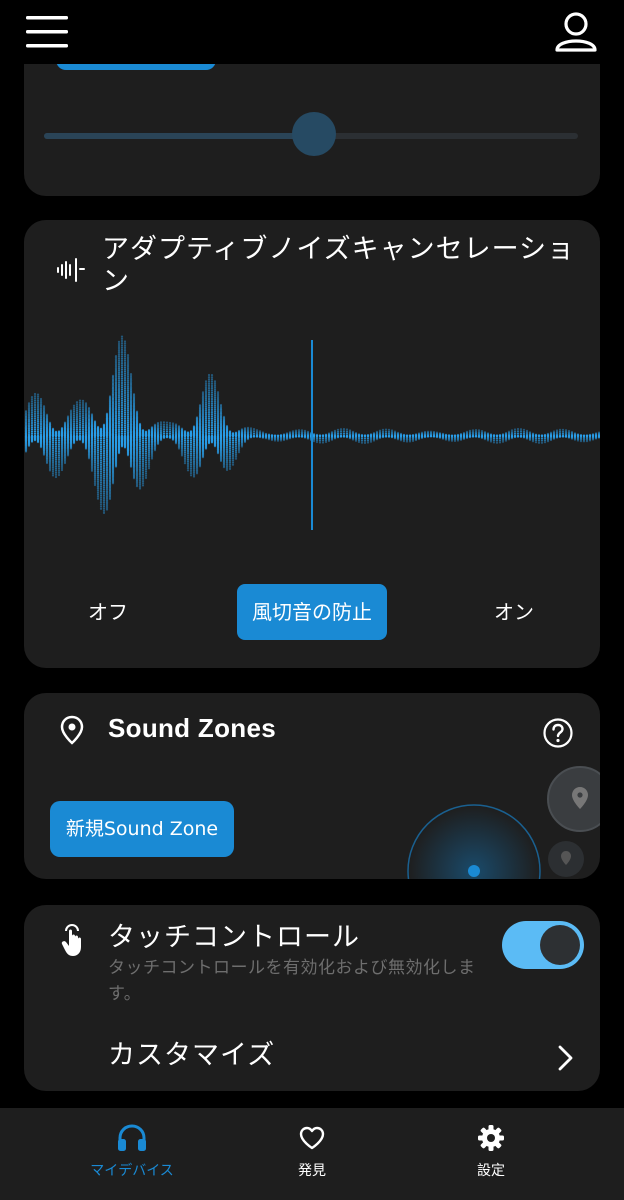  I want to click on bottom-tab-bar: マイデバイス 発見 設定, so click(312, 1154).